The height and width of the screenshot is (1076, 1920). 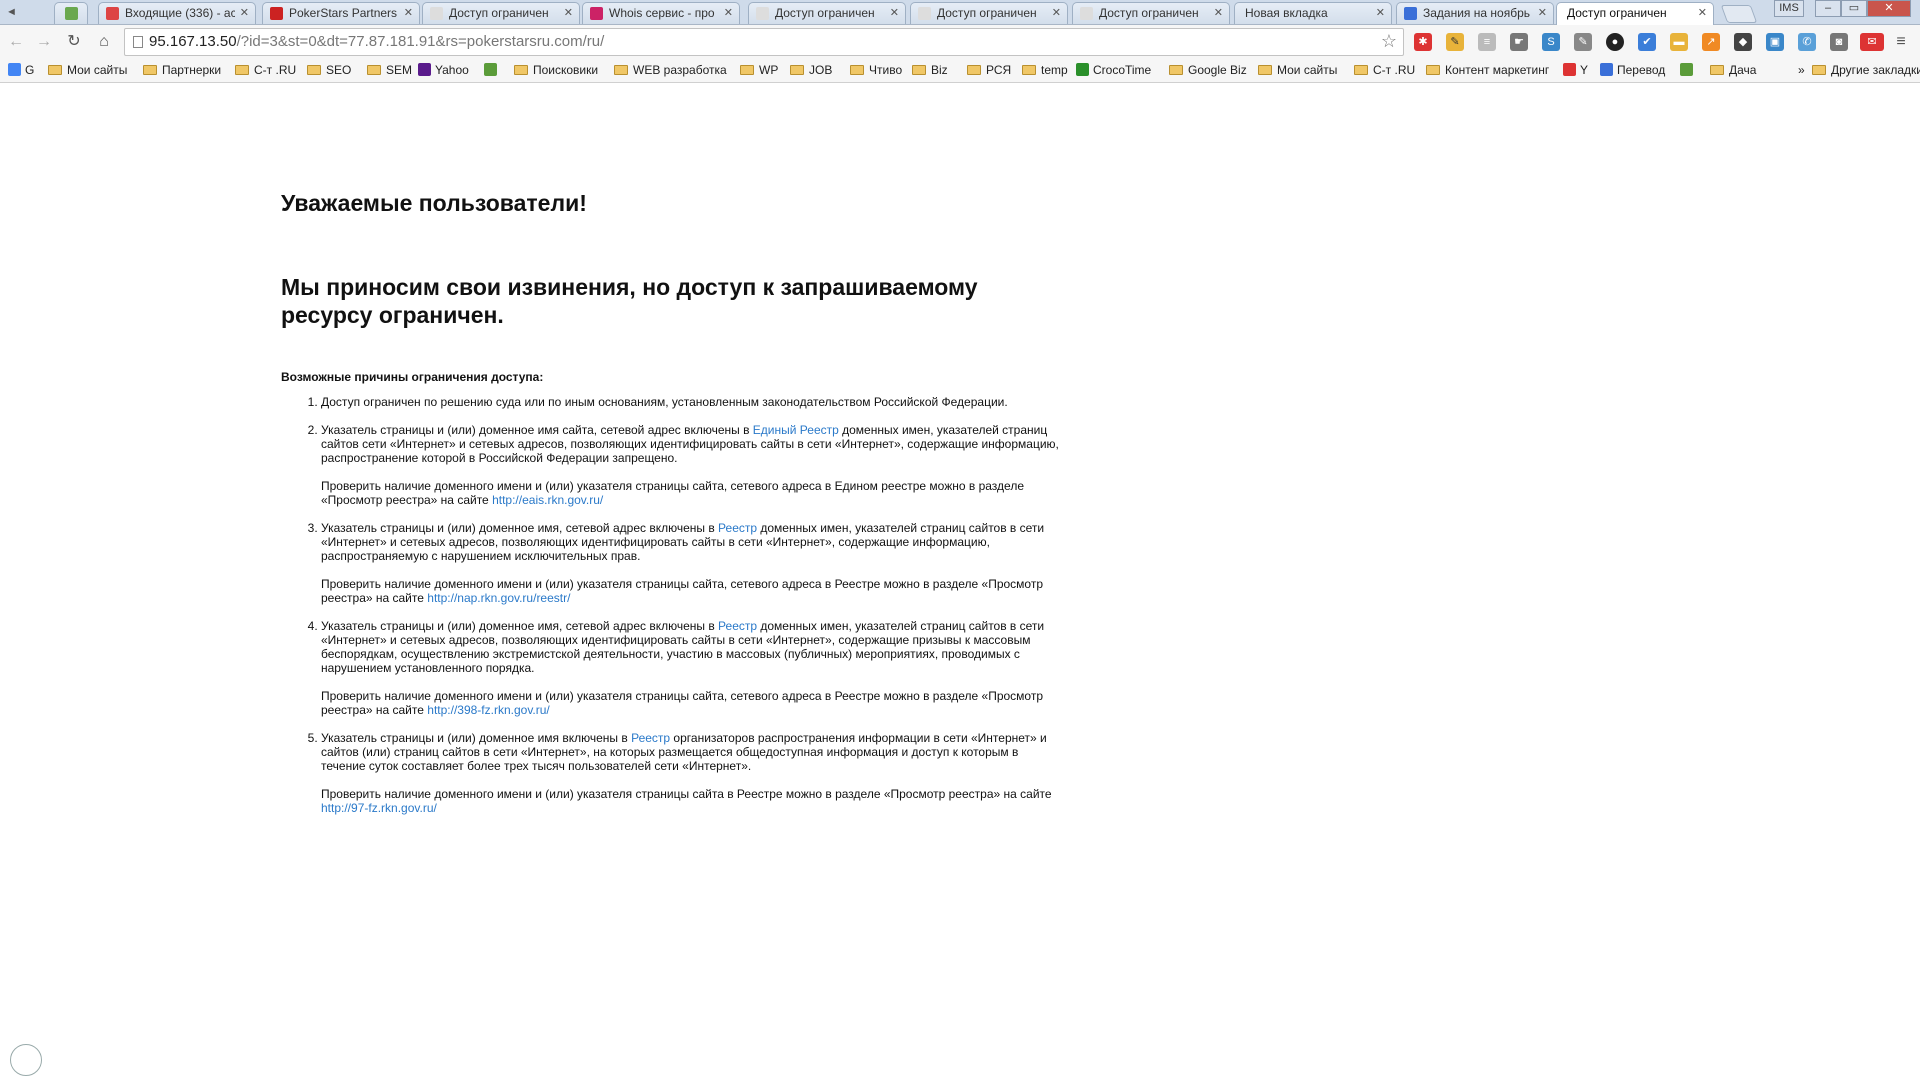 I want to click on tab-title: Whois сервис - про, so click(x=662, y=13).